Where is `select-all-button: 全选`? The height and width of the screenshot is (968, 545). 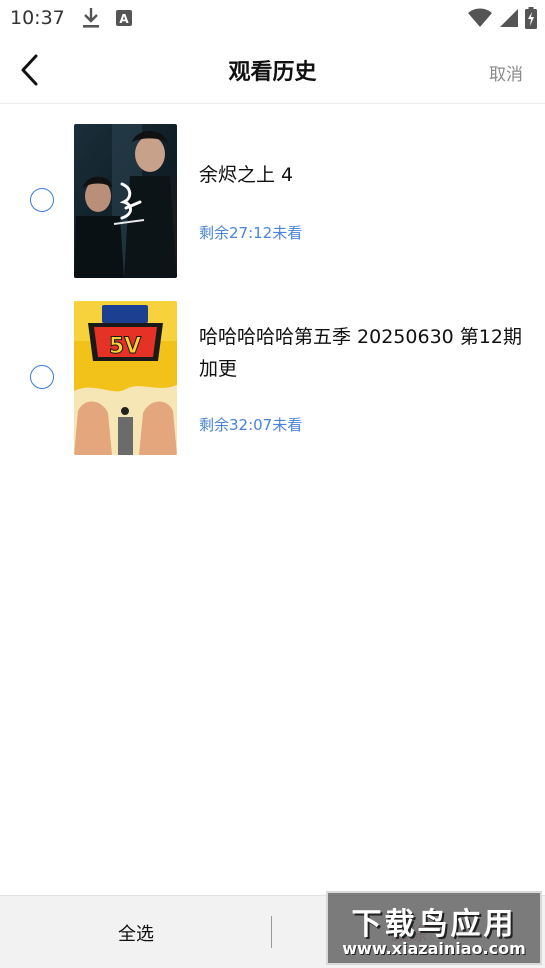
select-all-button: 全选 is located at coordinates (136, 932).